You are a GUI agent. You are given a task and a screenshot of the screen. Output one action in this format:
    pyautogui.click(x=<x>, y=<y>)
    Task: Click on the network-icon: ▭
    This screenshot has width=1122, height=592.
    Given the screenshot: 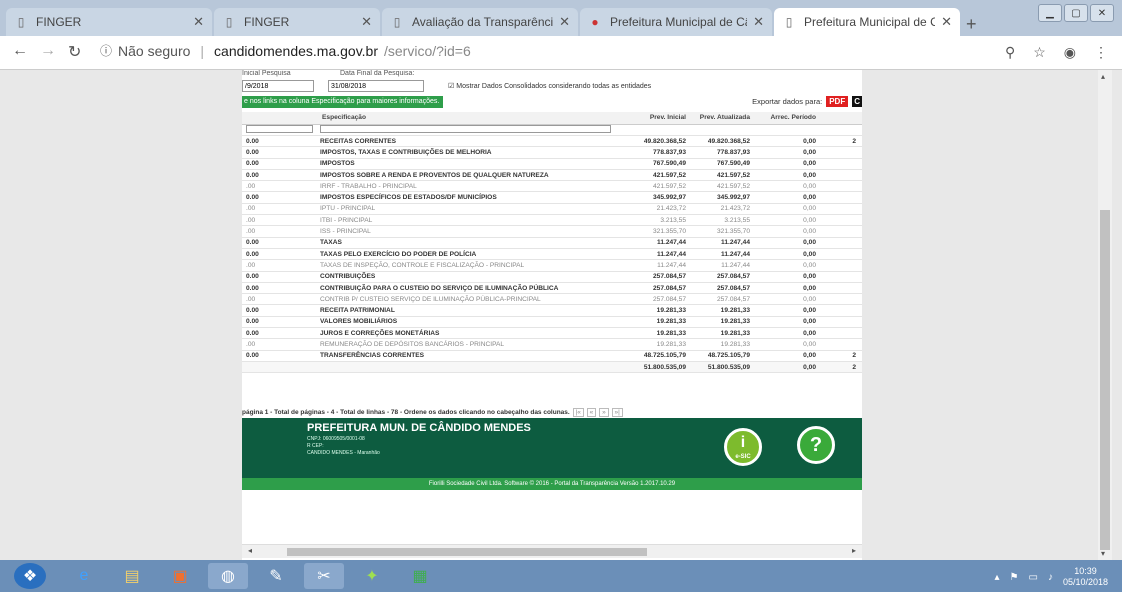 What is the action you would take?
    pyautogui.click(x=1033, y=577)
    